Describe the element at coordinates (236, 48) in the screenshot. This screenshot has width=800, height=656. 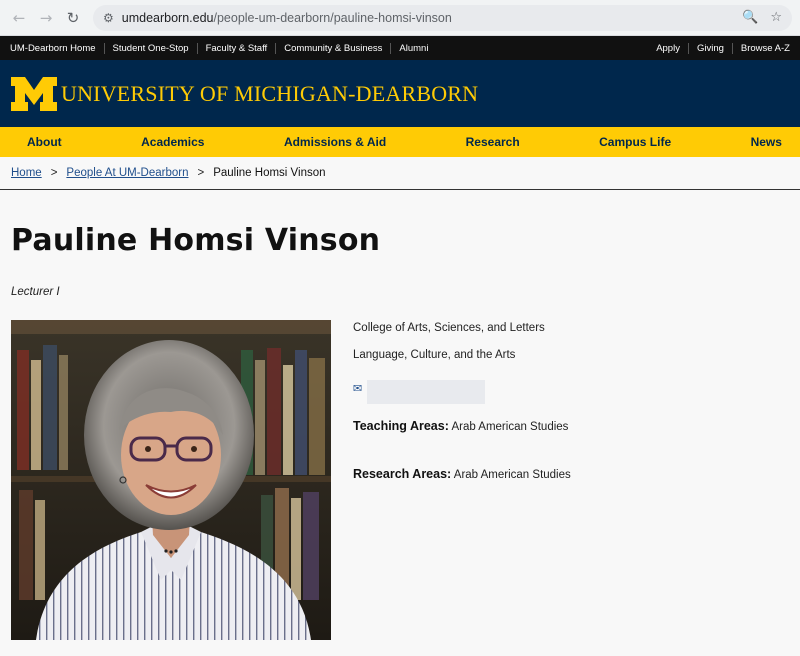
I see `utility-link: Faculty & Staff` at that location.